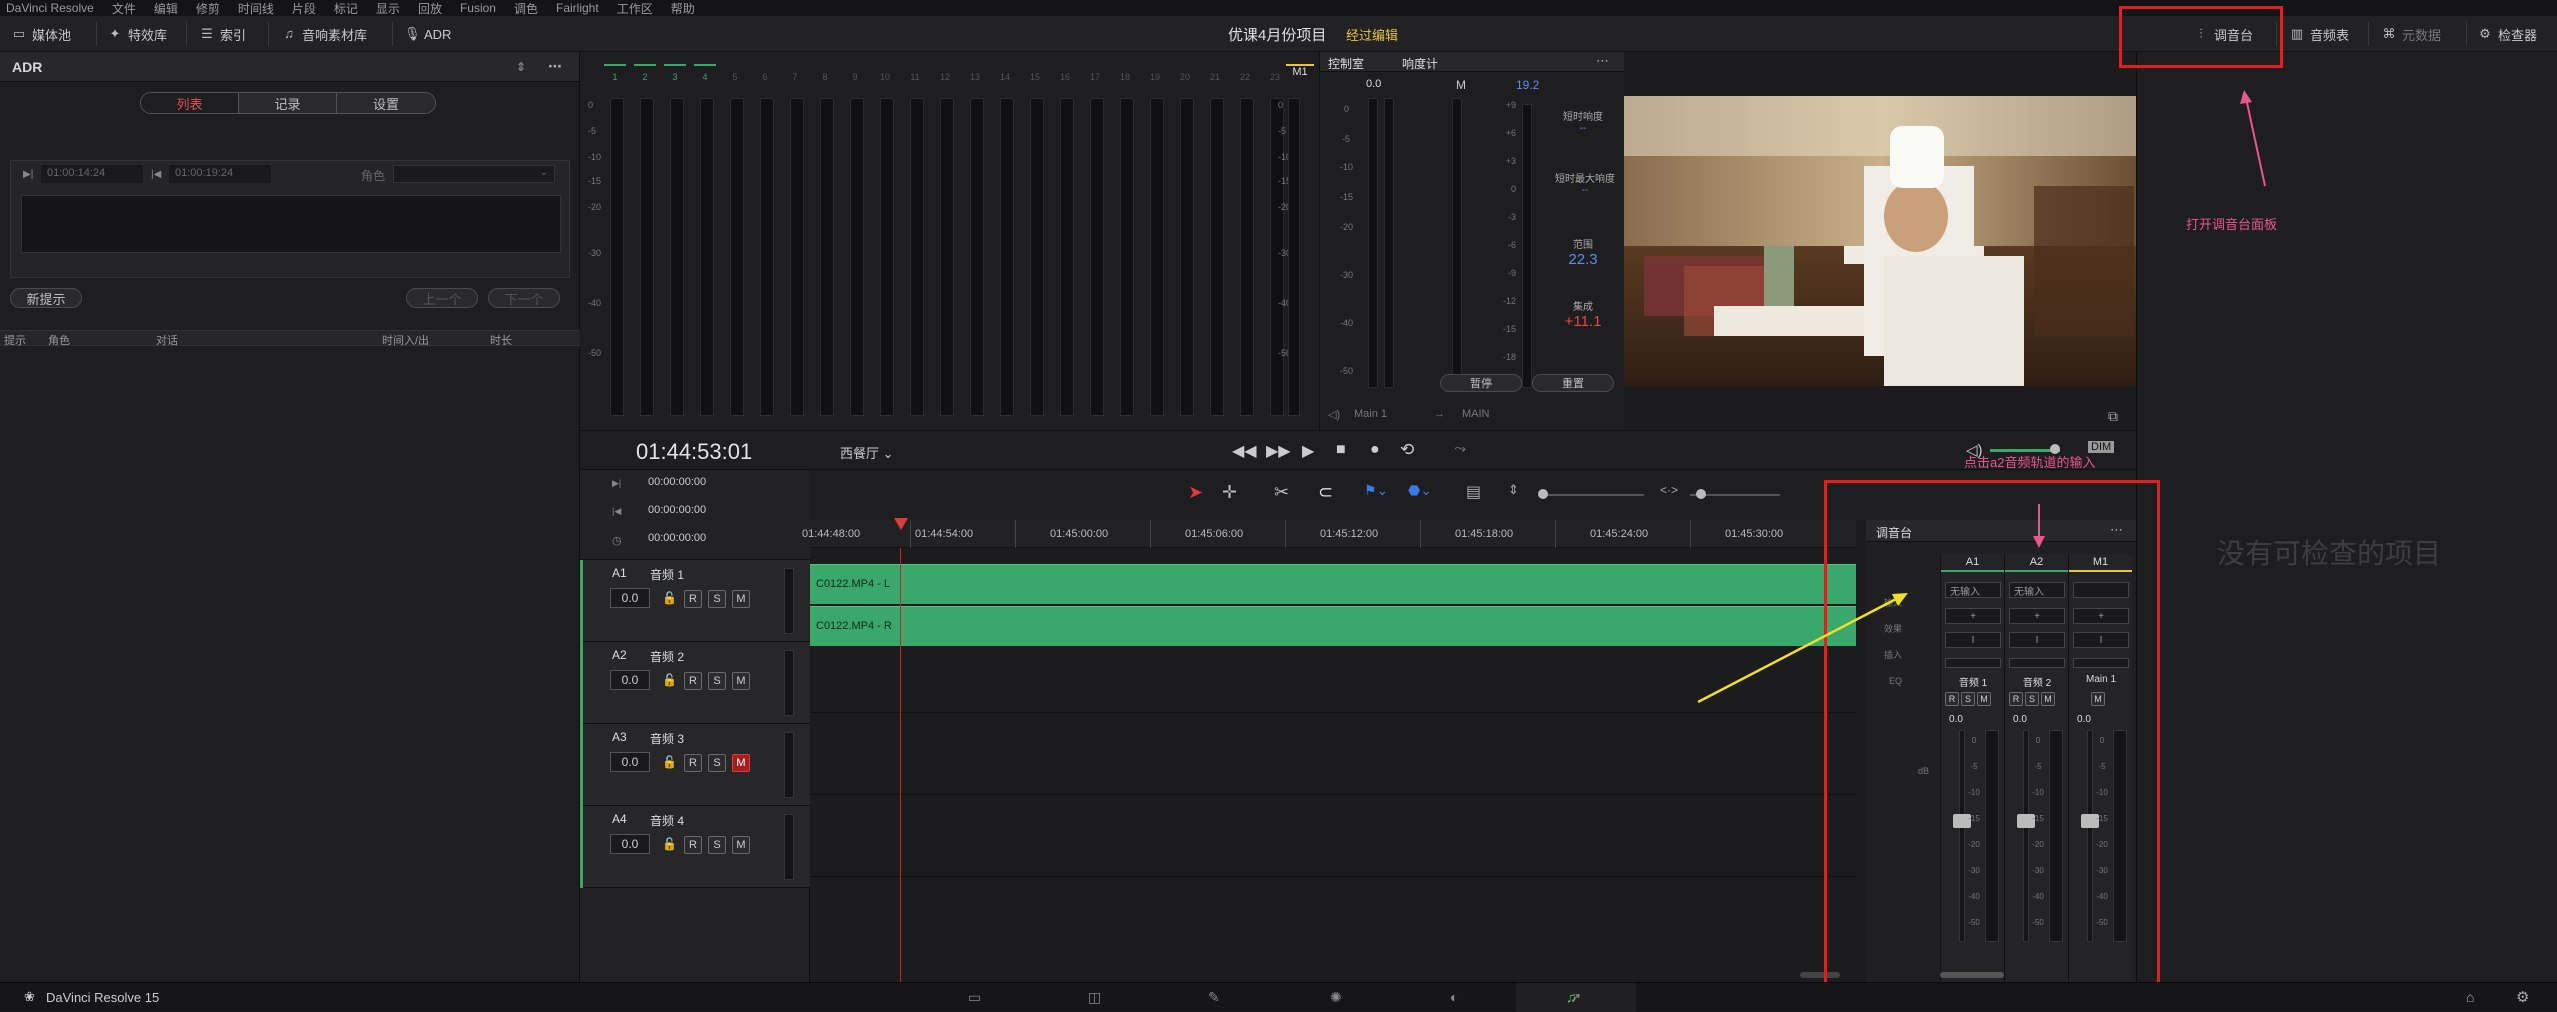 The image size is (2557, 1012). Describe the element at coordinates (1981, 397) in the screenshot. I see `annotation-arrows` at that location.